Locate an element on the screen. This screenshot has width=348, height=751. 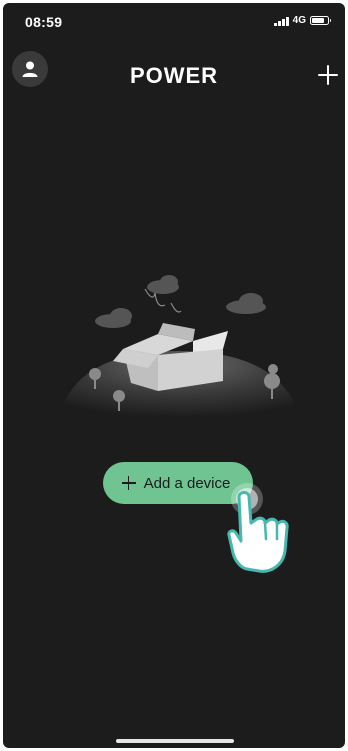
add-button is located at coordinates (329, 76).